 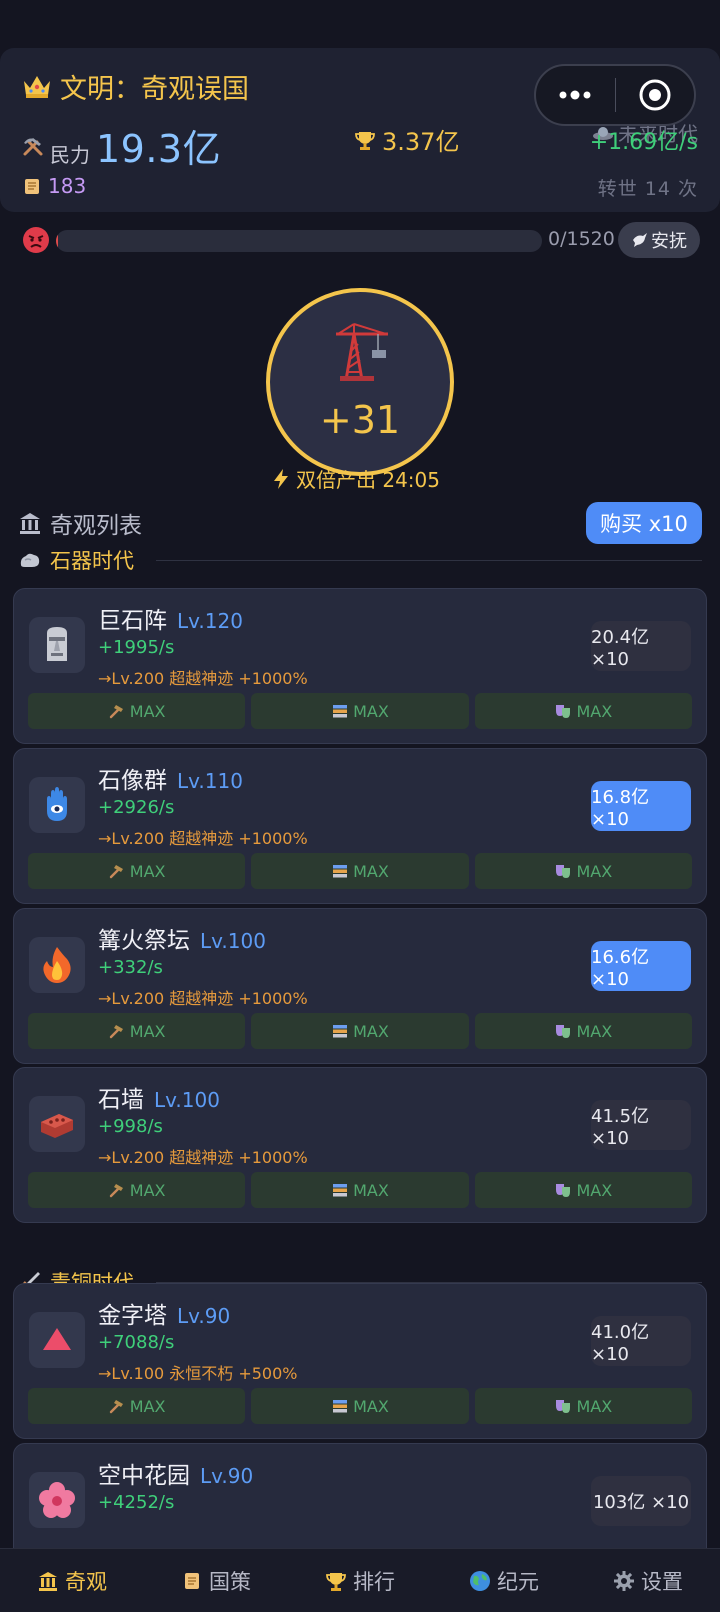 I want to click on wonder-title-row: 石像群 Lv.110, so click(x=170, y=778).